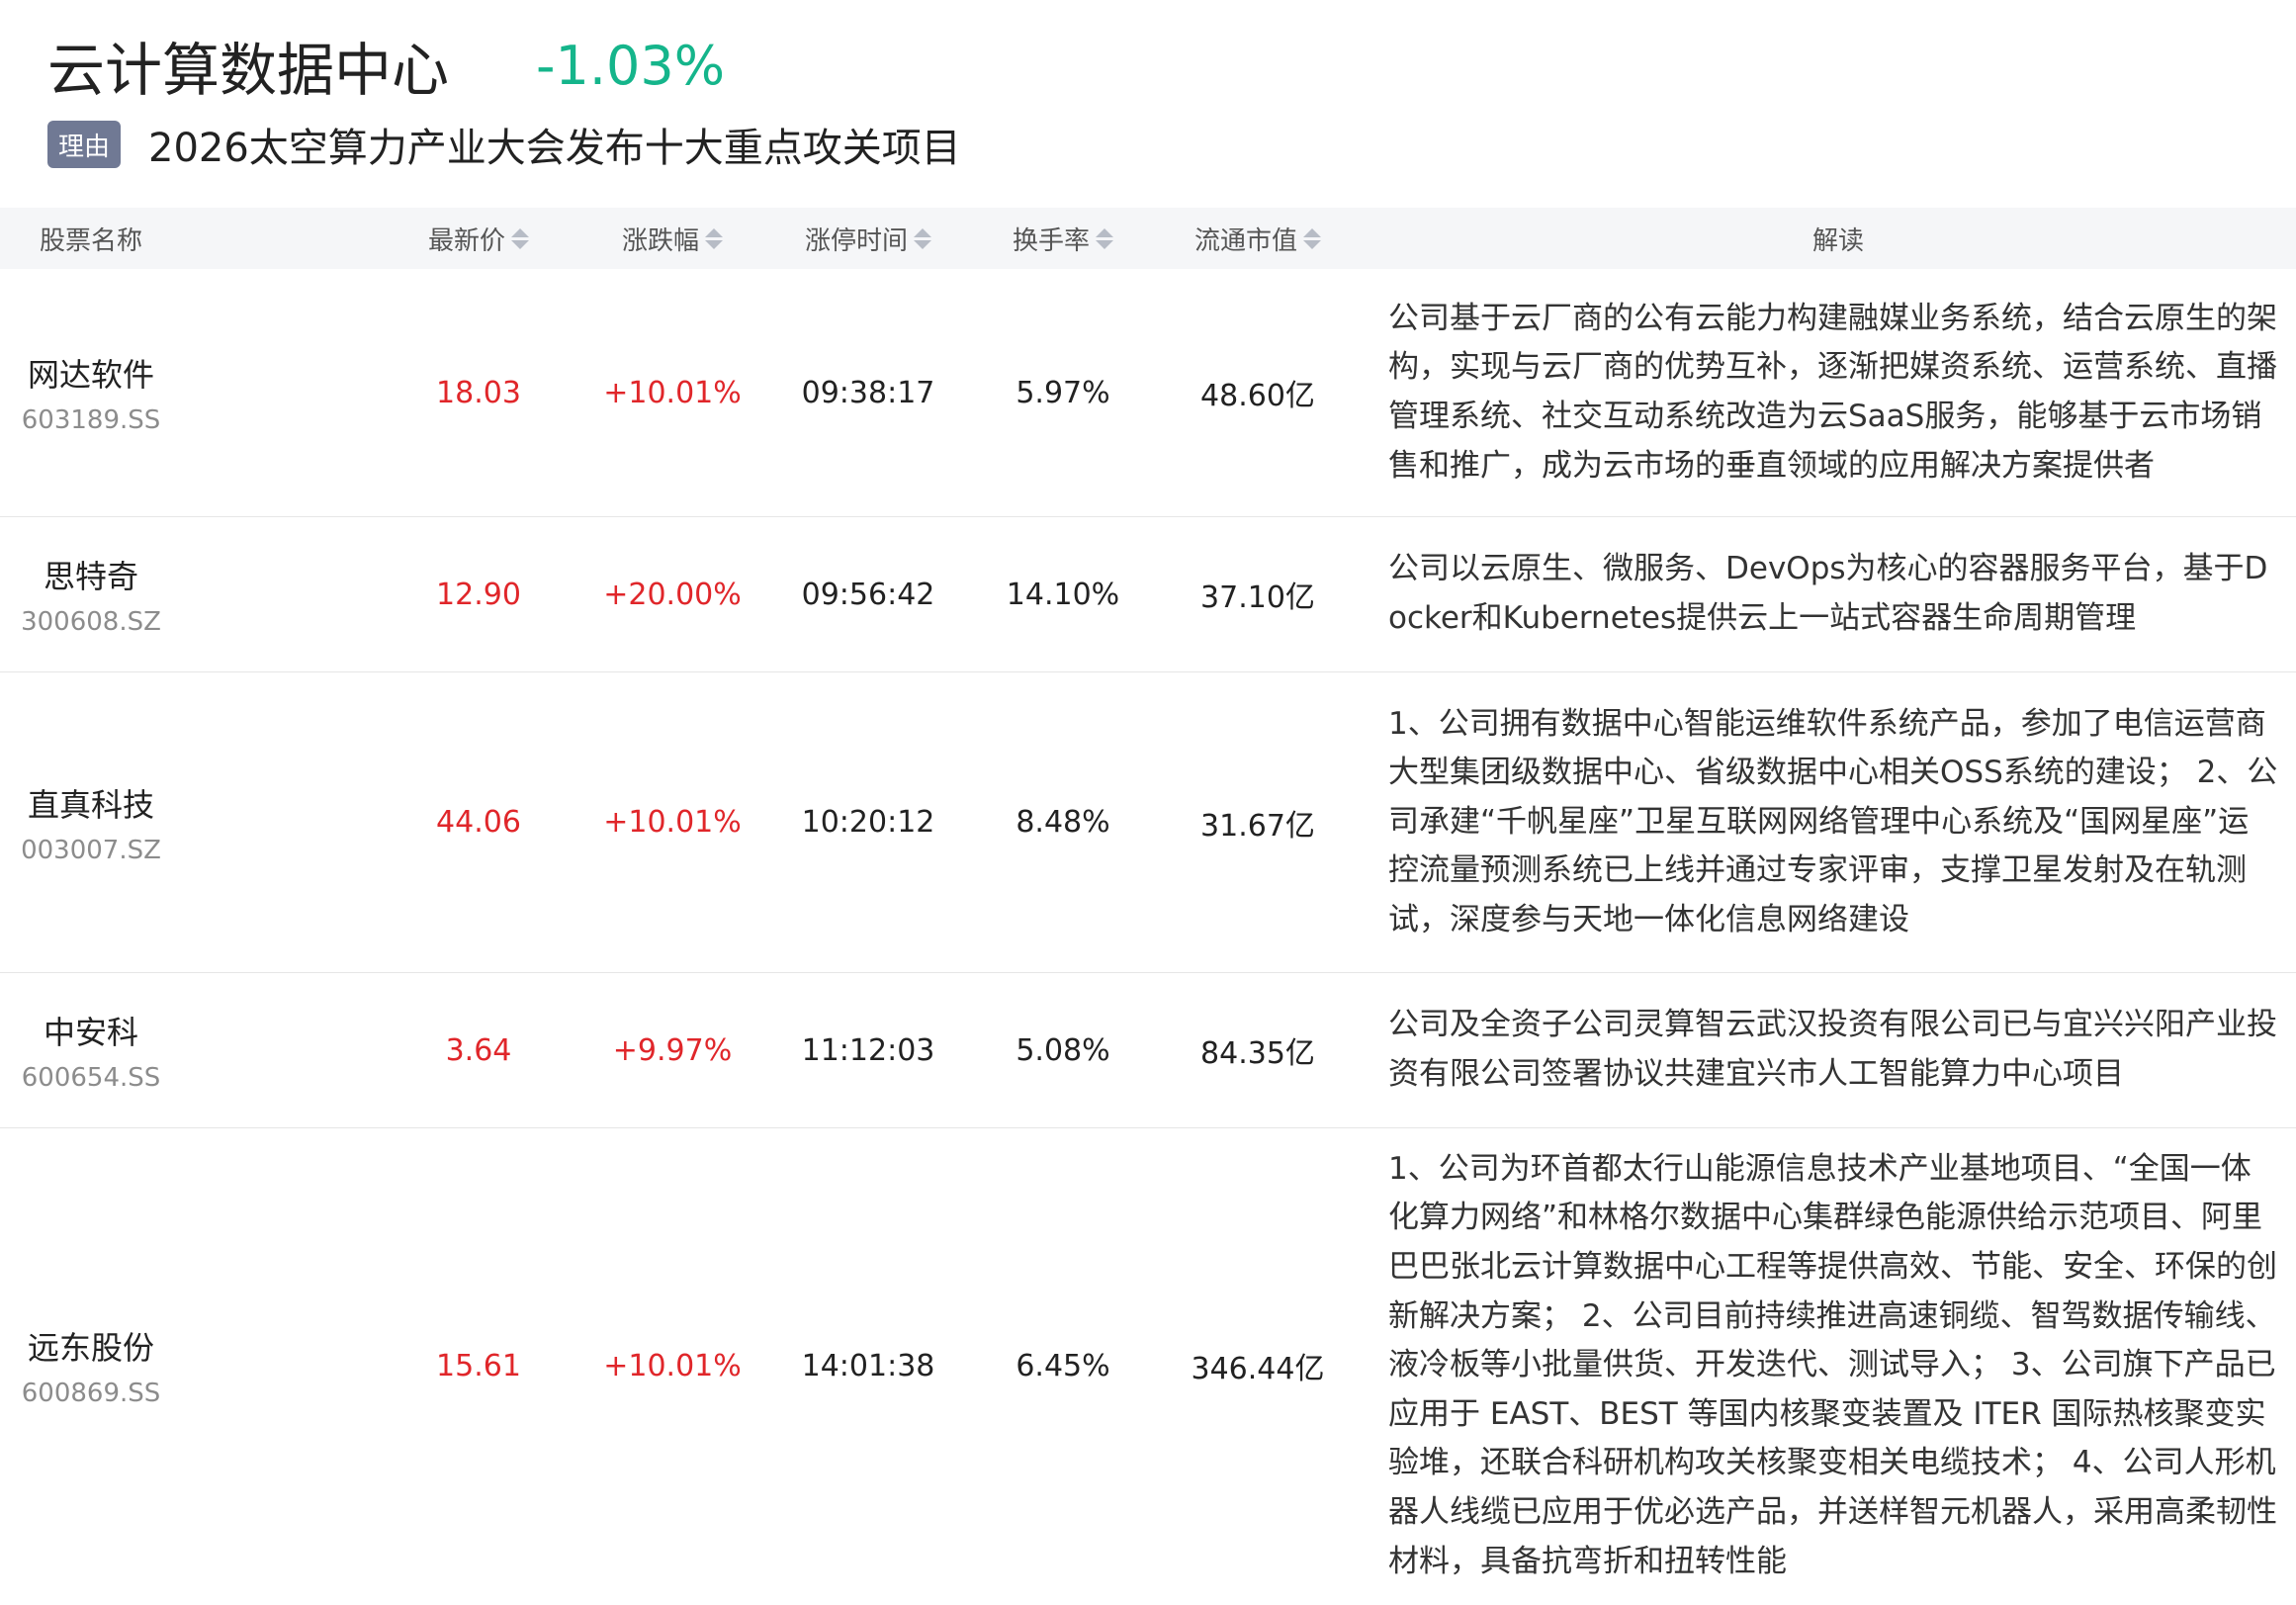  Describe the element at coordinates (868, 392) in the screenshot. I see `limit-up-time: 09:38:17` at that location.